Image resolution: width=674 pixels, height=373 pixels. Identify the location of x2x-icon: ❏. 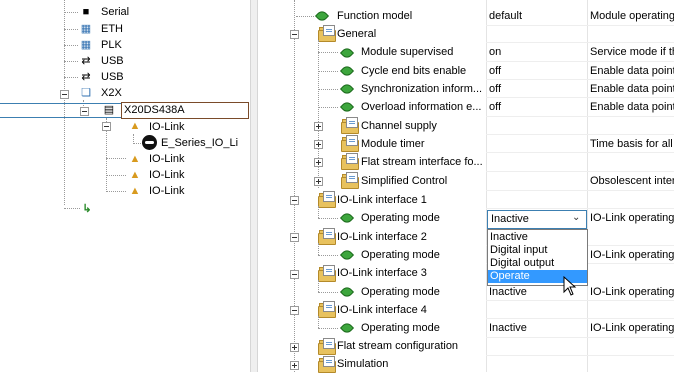
(86, 93).